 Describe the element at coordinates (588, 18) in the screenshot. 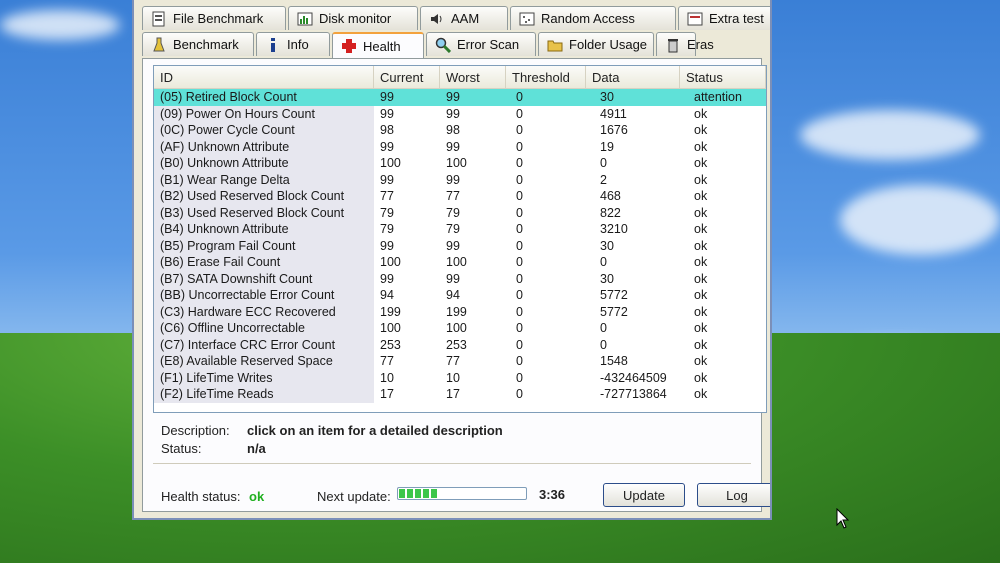

I see `tab-label: Random Access` at that location.